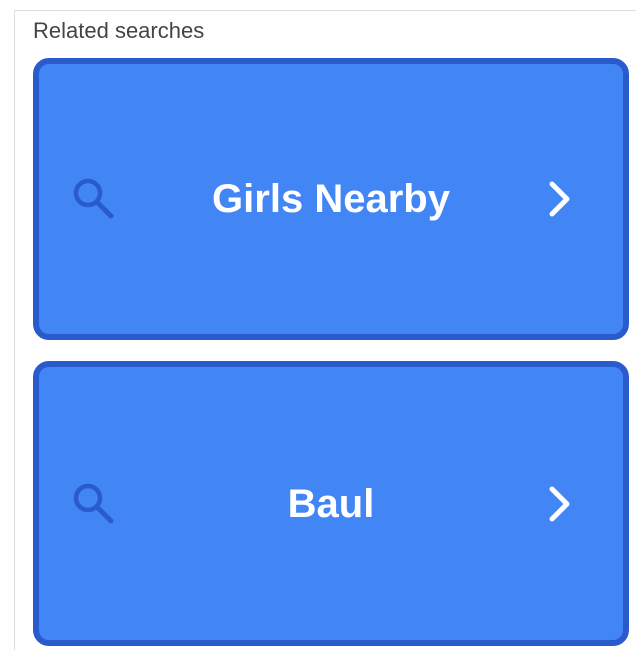 This screenshot has width=638, height=650. I want to click on related-search-label: Baul, so click(331, 503).